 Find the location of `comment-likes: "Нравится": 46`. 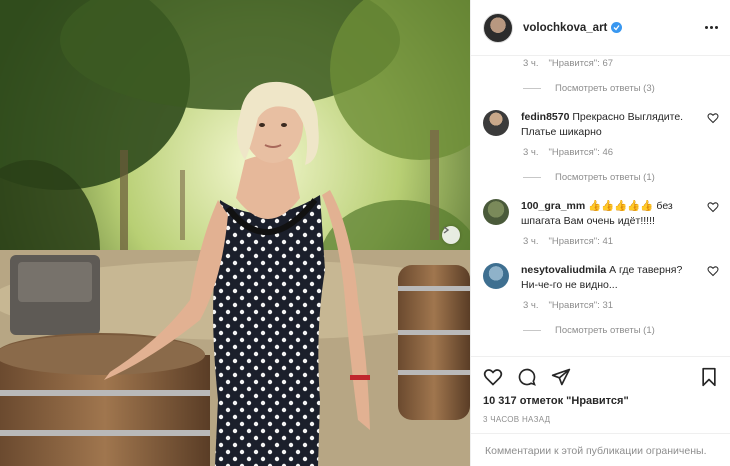

comment-likes: "Нравится": 46 is located at coordinates (581, 152).